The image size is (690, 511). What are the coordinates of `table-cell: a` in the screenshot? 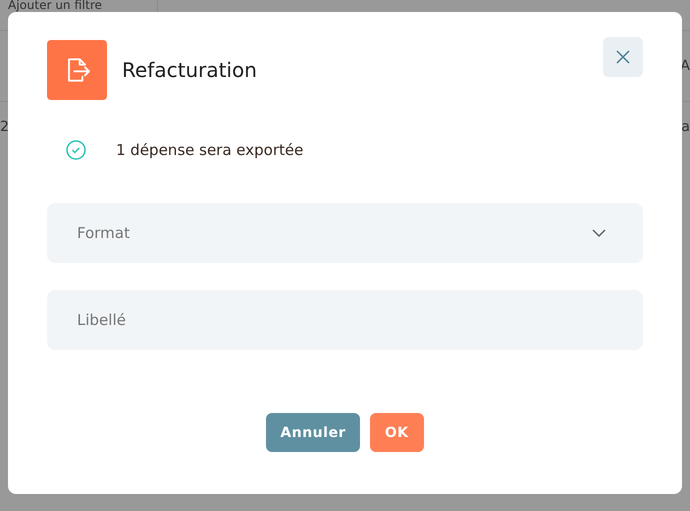 It's located at (685, 127).